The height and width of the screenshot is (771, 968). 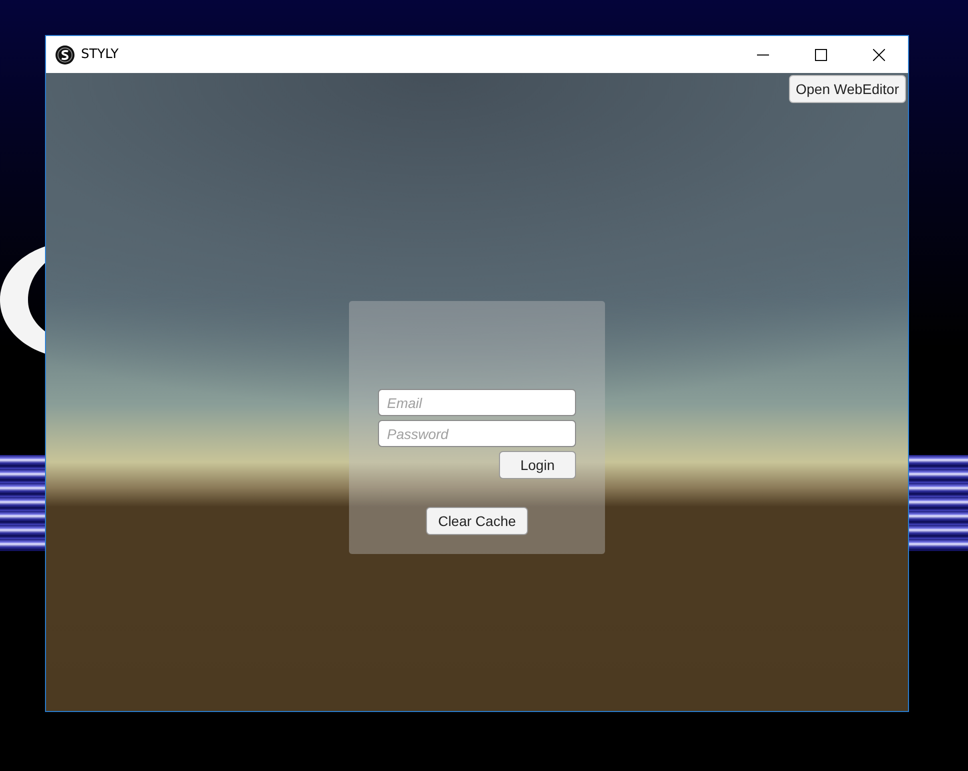 What do you see at coordinates (100, 54) in the screenshot?
I see `window-title: STYLY` at bounding box center [100, 54].